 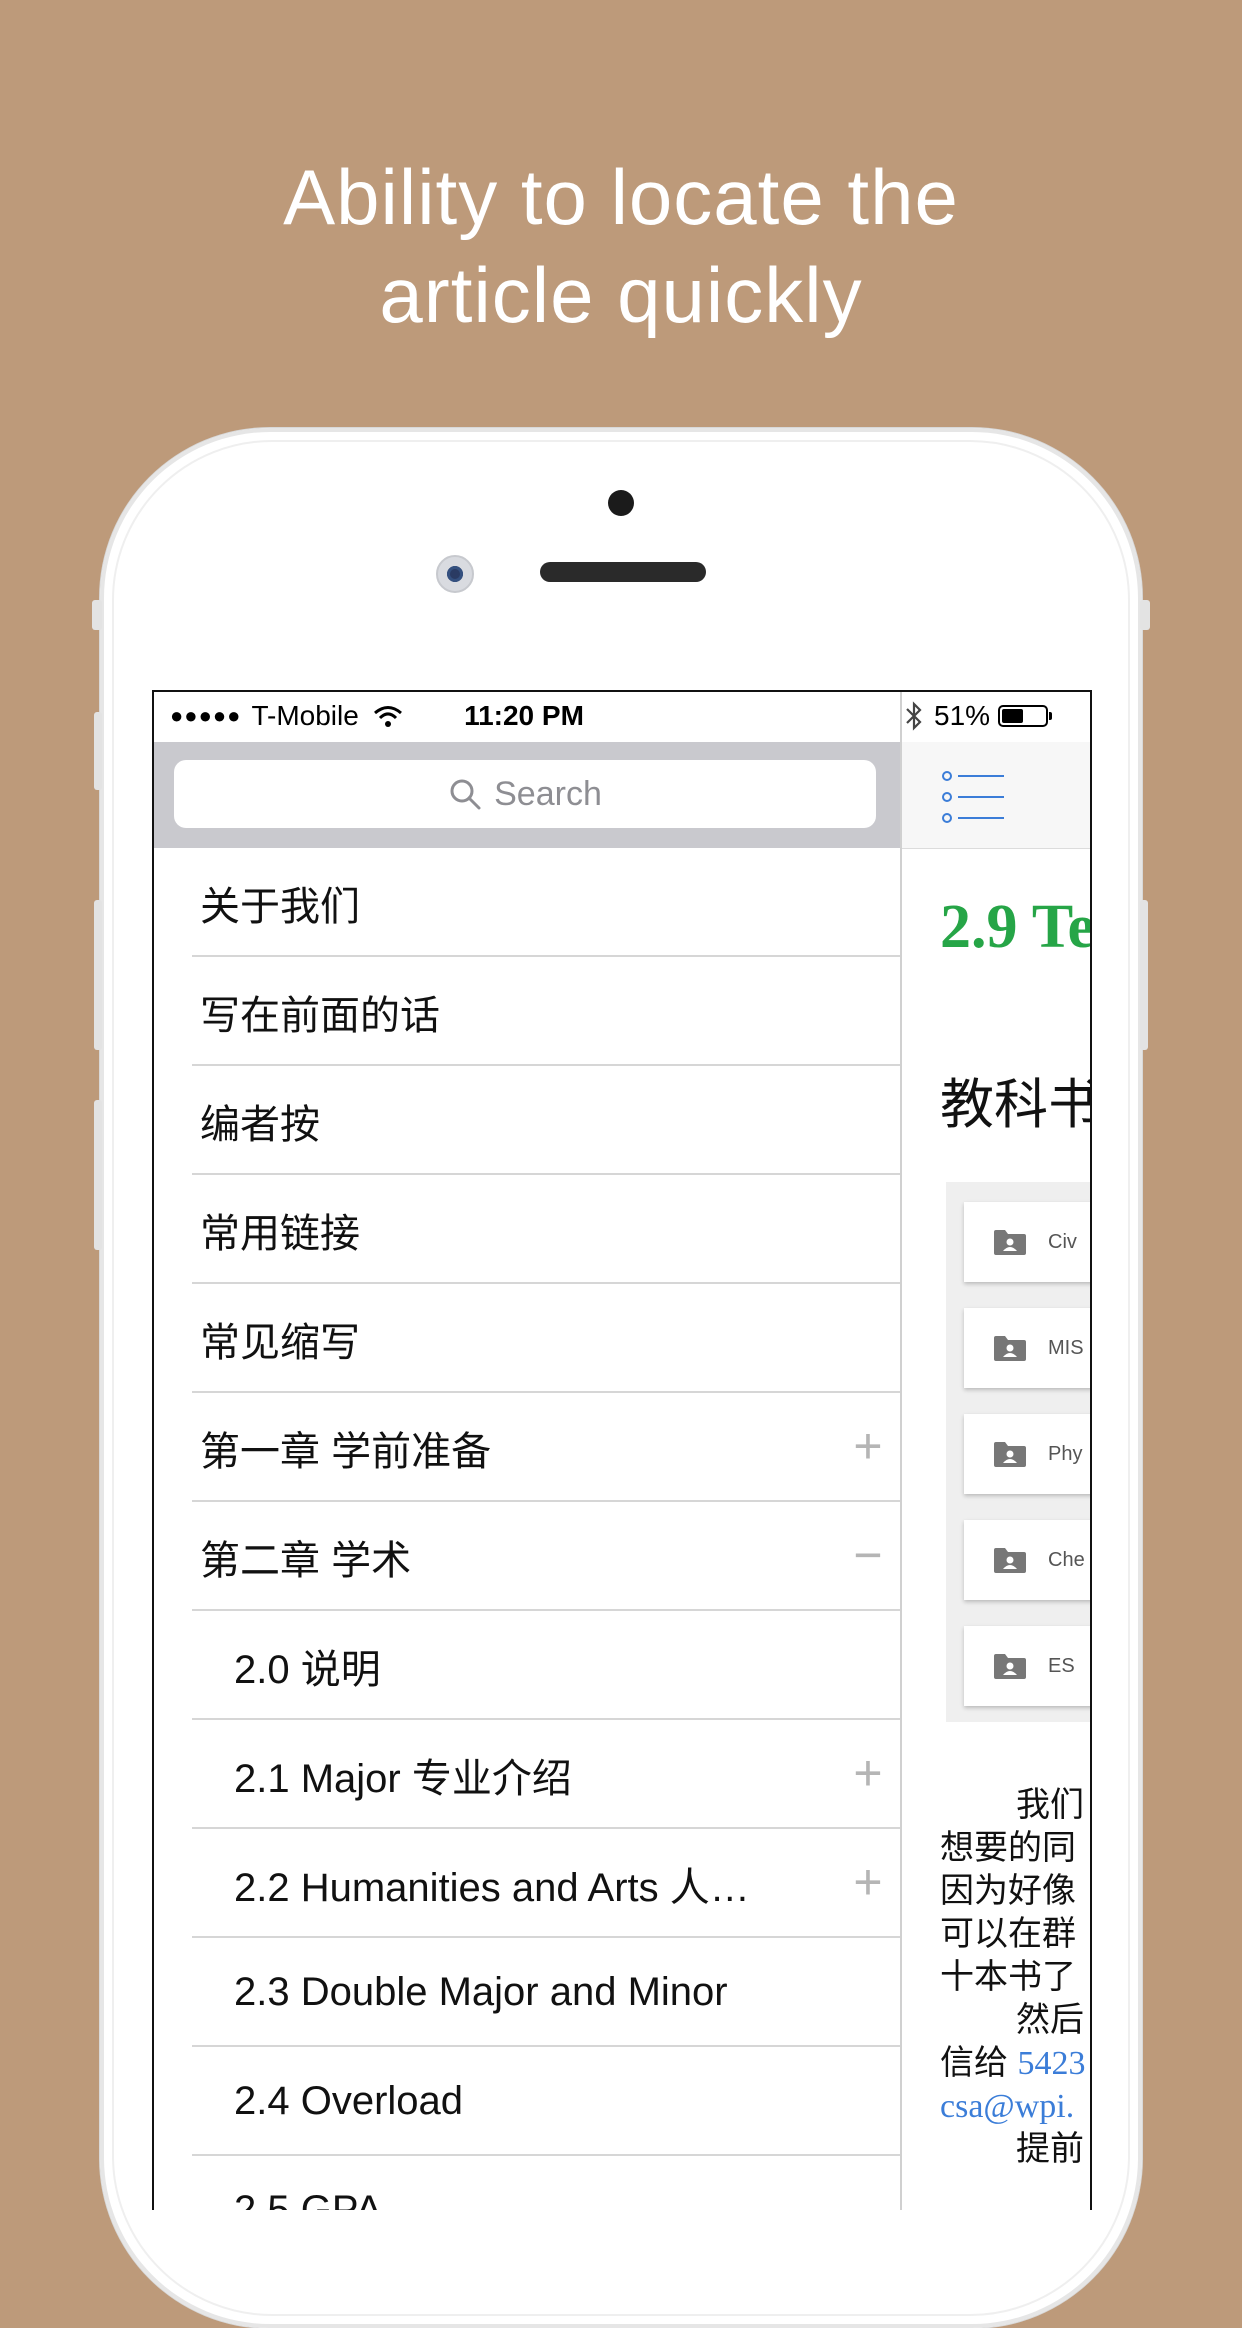 I want to click on article-link: 5423, so click(x=1051, y=2063).